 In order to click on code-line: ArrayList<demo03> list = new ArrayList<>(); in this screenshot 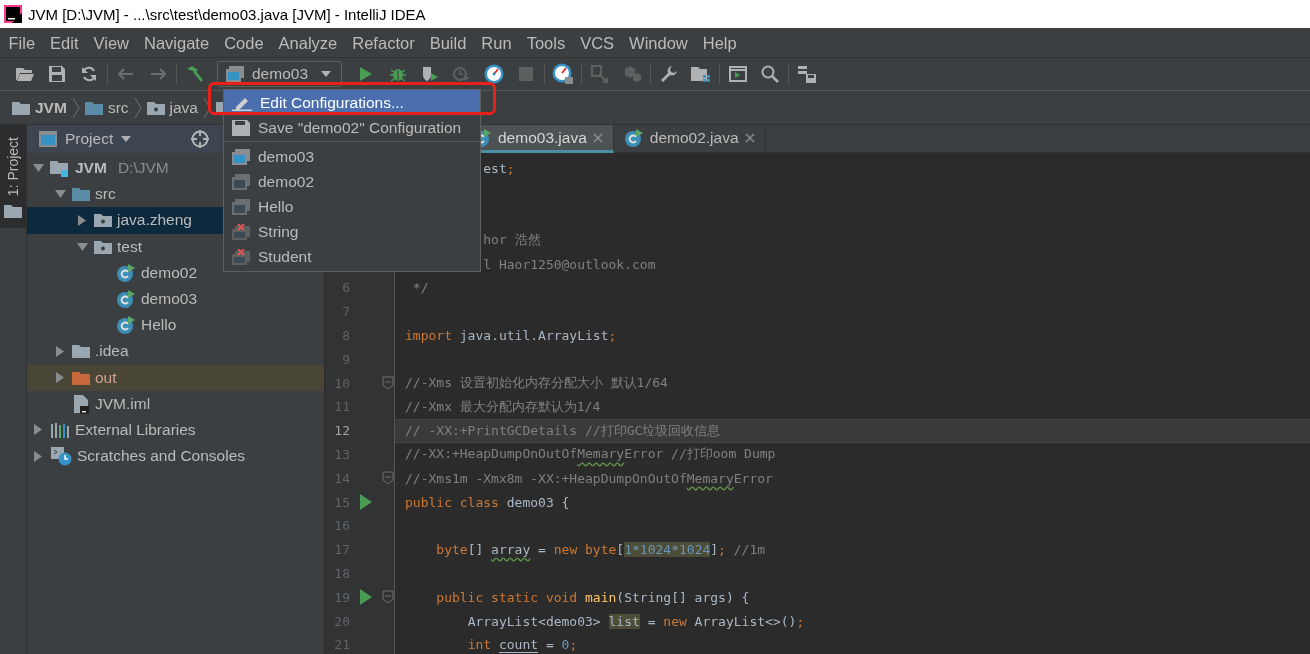, I will do `click(636, 621)`.